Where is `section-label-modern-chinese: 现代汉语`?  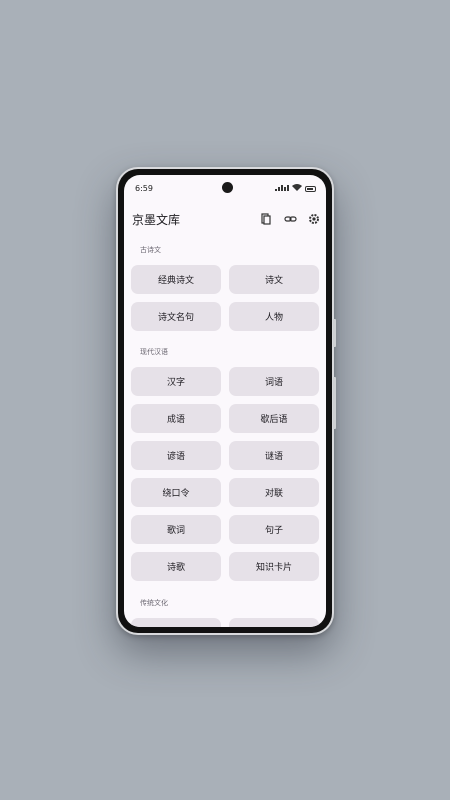
section-label-modern-chinese: 现代汉语 is located at coordinates (154, 352).